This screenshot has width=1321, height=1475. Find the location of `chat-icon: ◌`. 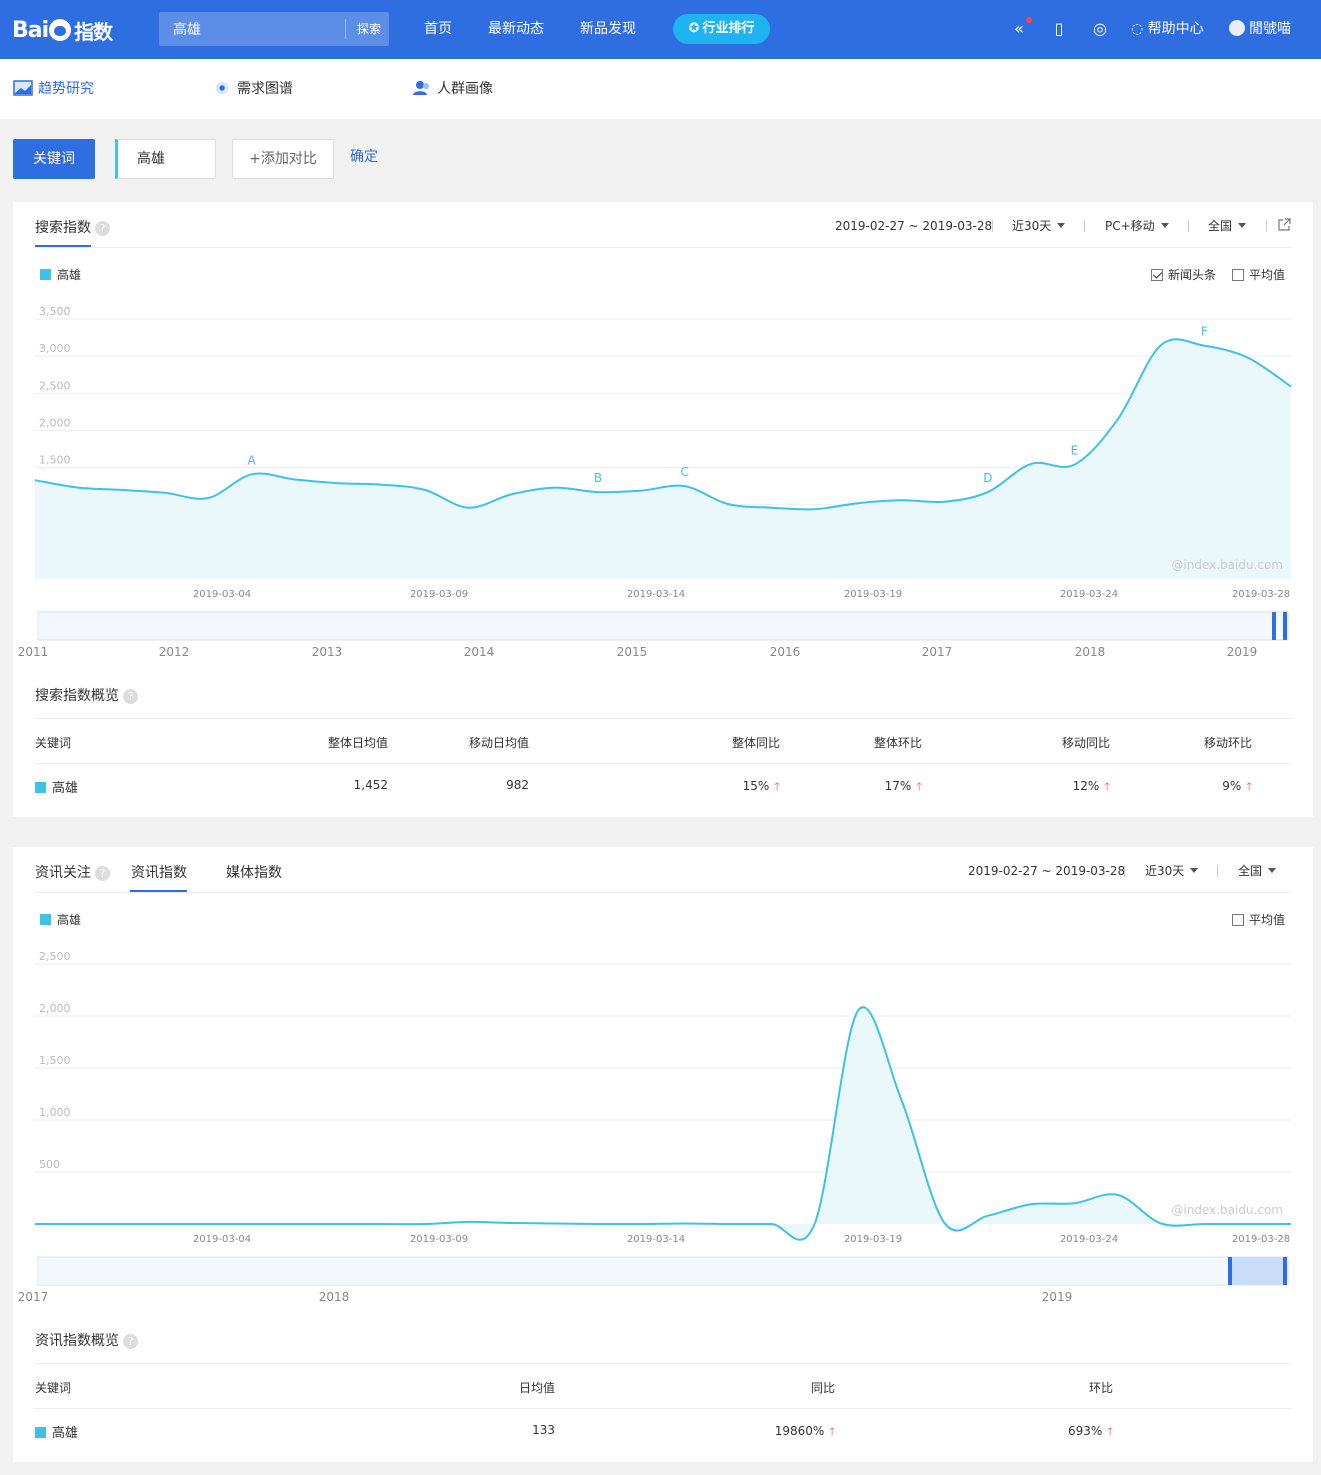

chat-icon: ◌ is located at coordinates (1139, 29).